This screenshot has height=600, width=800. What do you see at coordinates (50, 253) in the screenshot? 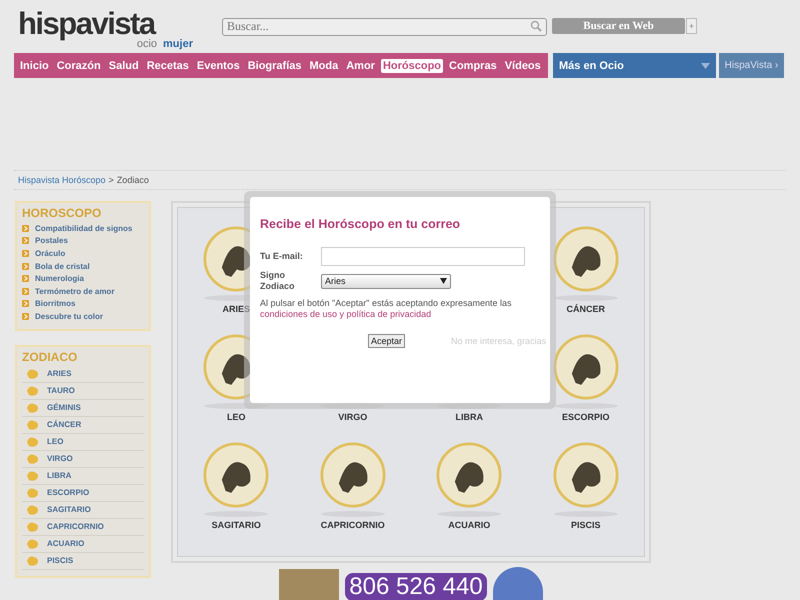
I see `sidebar-link: Oráculo` at bounding box center [50, 253].